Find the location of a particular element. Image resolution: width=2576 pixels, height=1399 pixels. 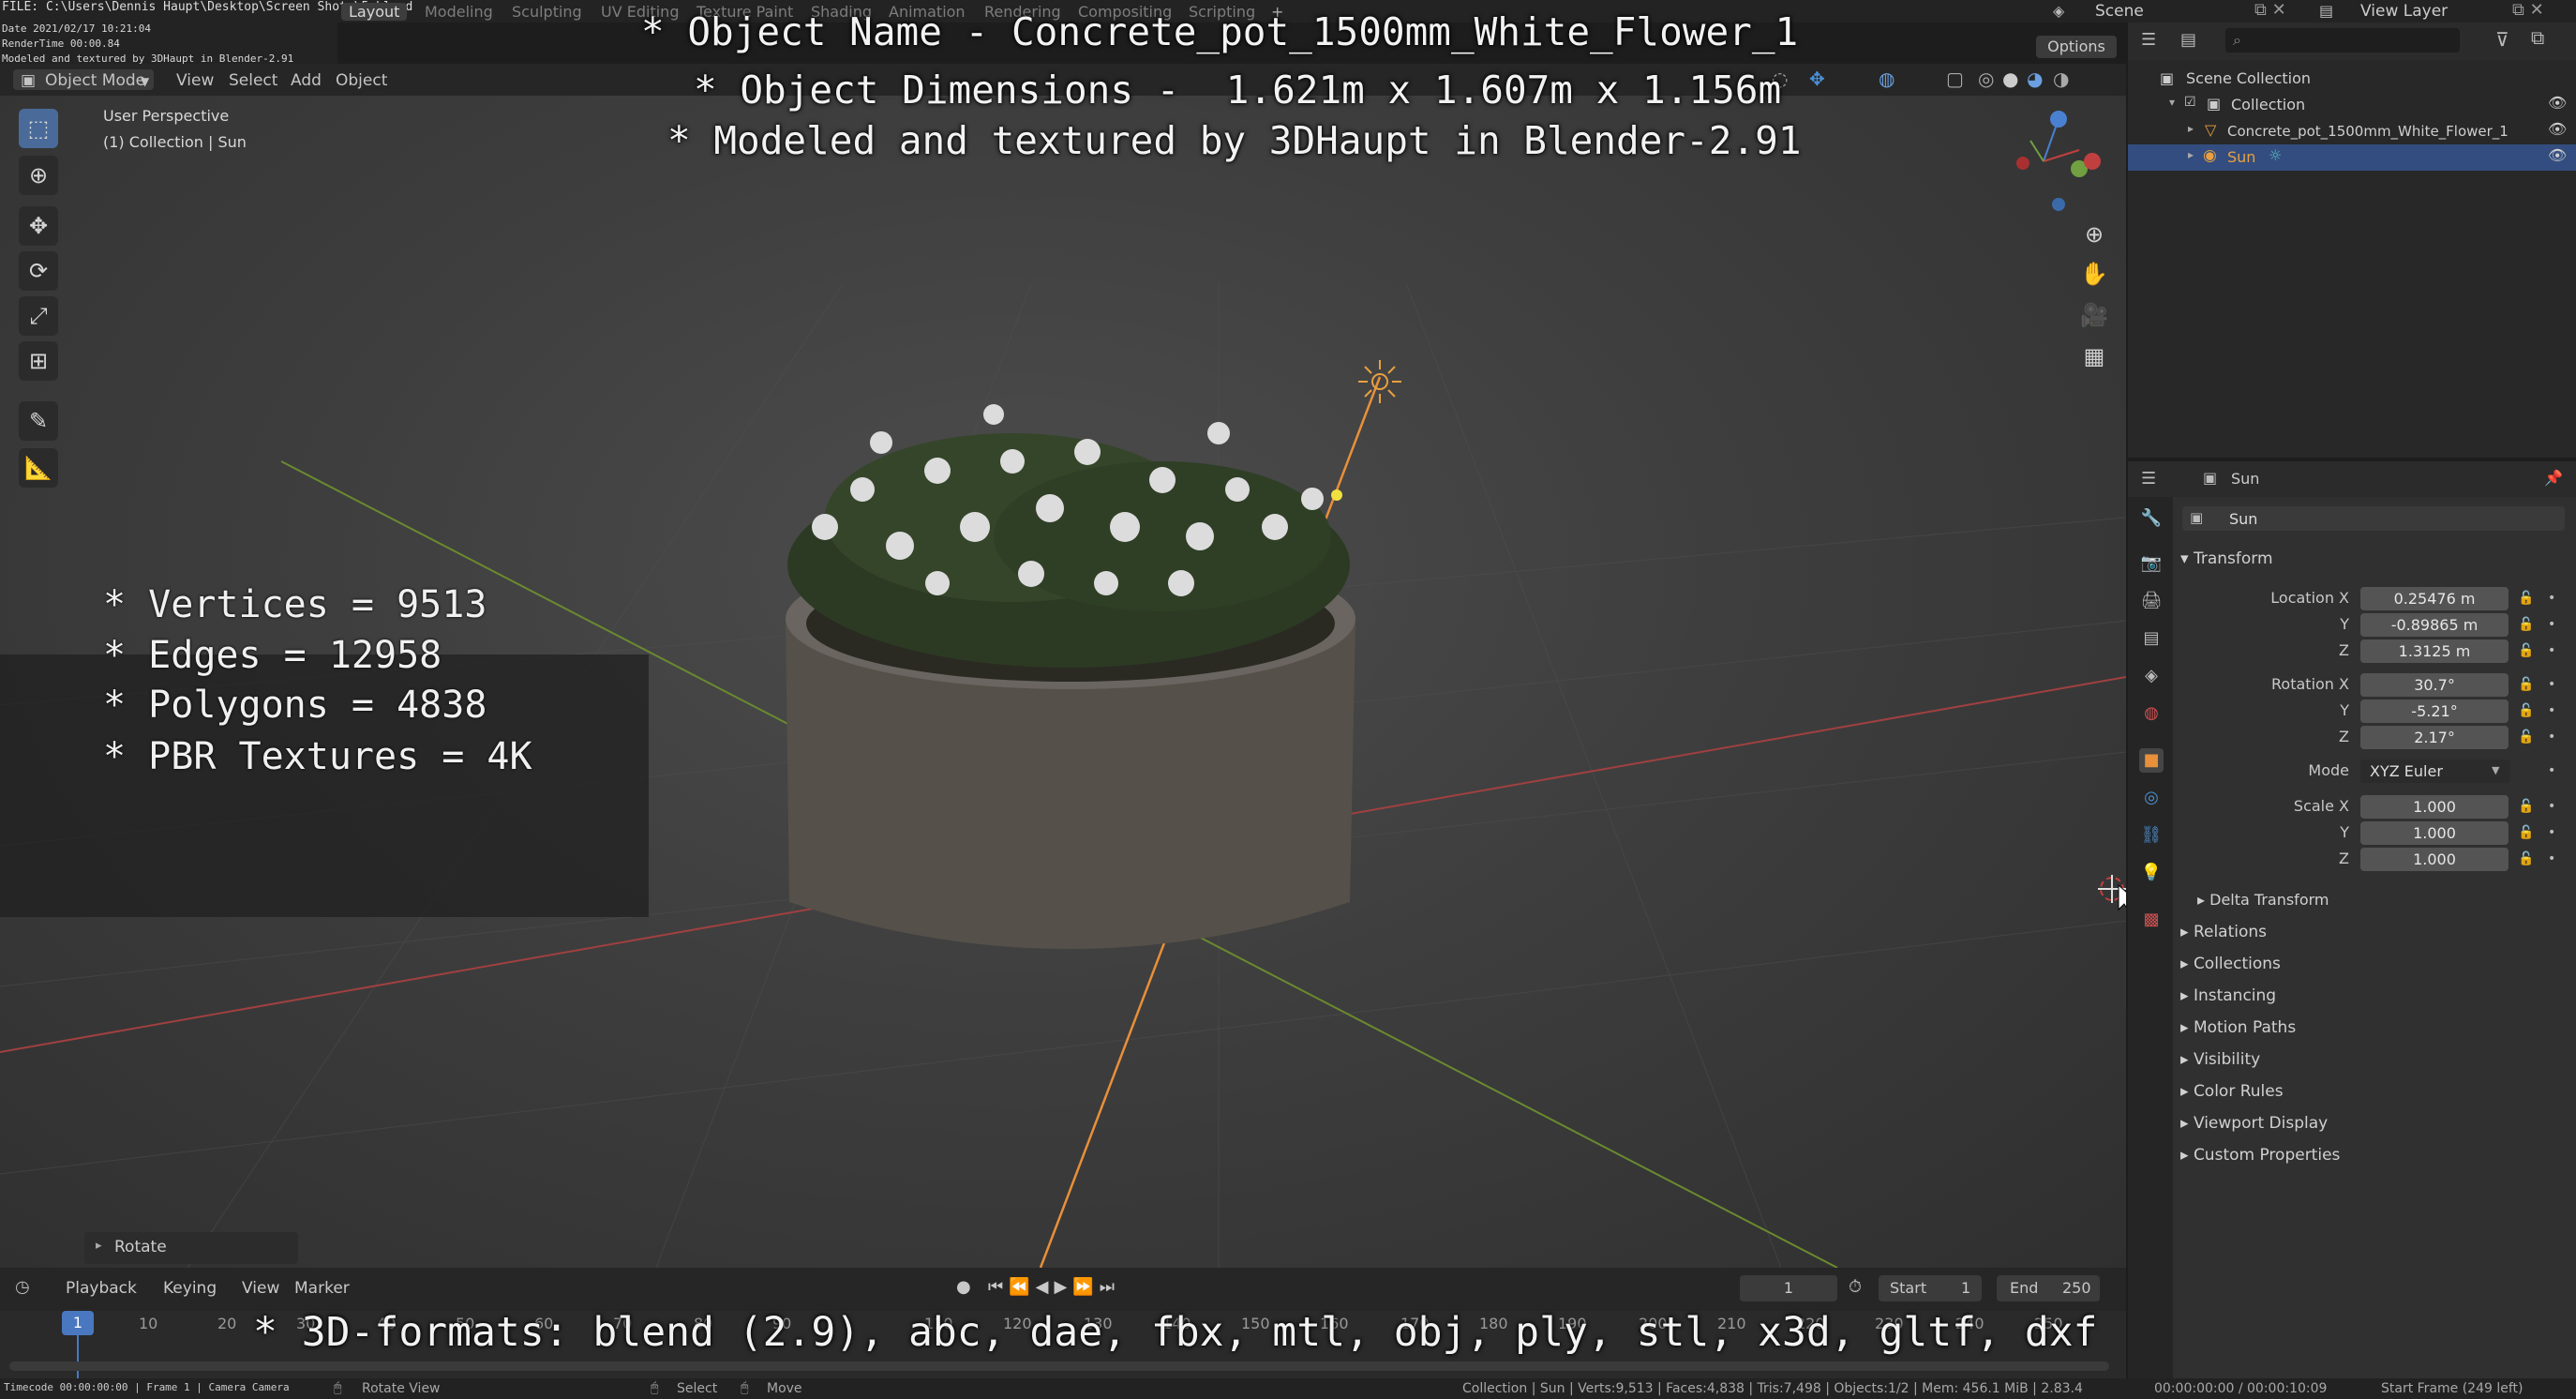

display-mode-icon: ▤ is located at coordinates (2188, 40).